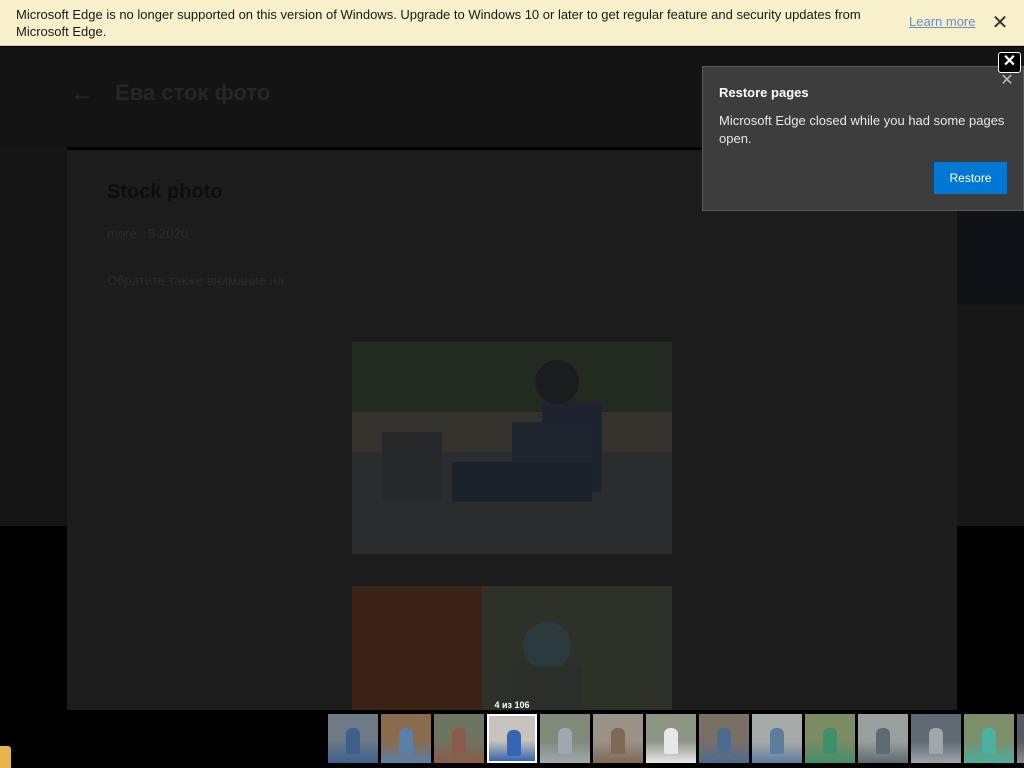 This screenshot has height=768, width=1024. Describe the element at coordinates (5, 757) in the screenshot. I see `side-tab` at that location.